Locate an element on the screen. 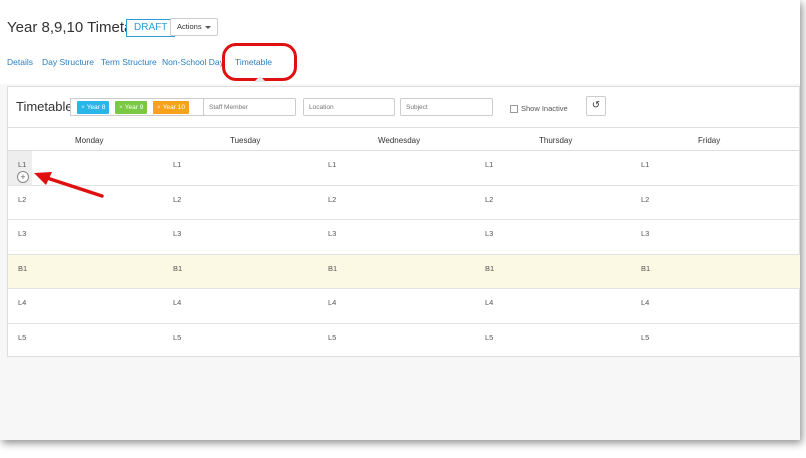 Image resolution: width=806 pixels, height=458 pixels. location-input is located at coordinates (349, 107).